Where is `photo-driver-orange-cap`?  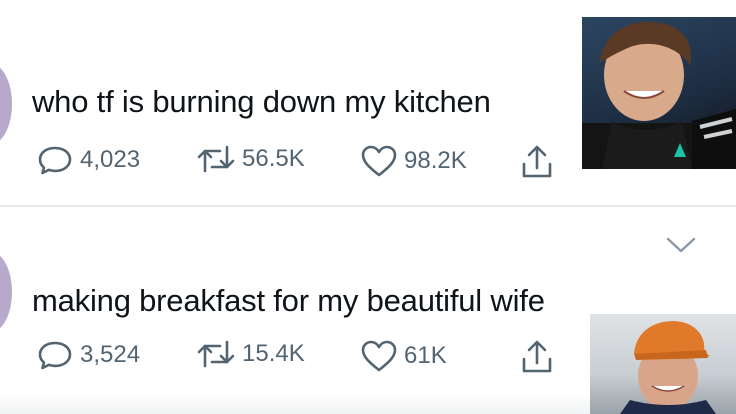
photo-driver-orange-cap is located at coordinates (663, 364).